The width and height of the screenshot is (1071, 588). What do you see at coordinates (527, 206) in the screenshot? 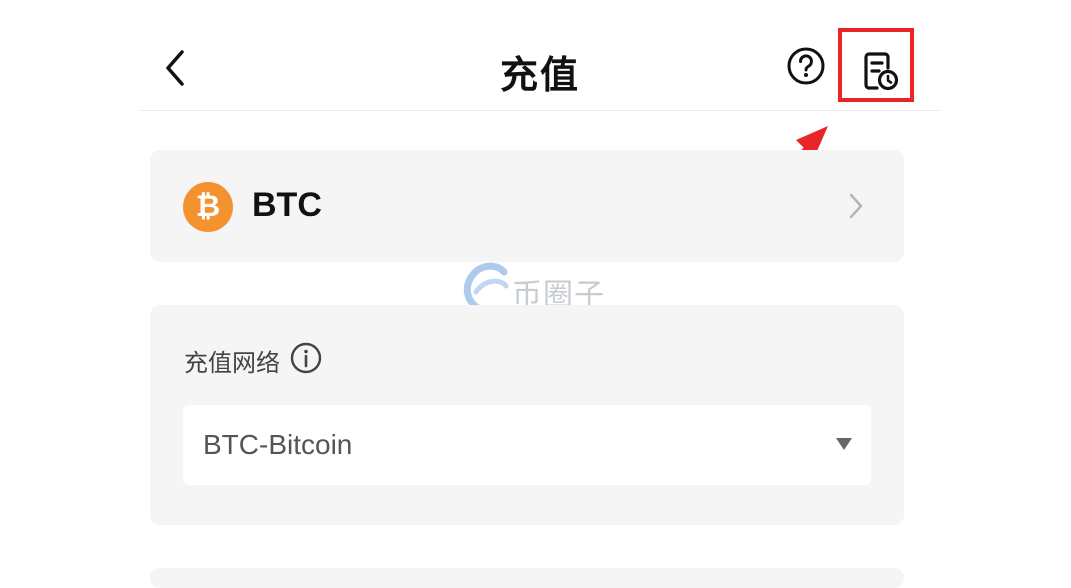
I see `coin-selector: ₿ BTC` at bounding box center [527, 206].